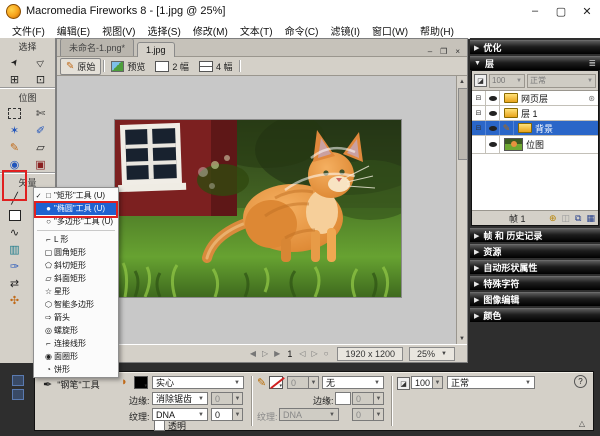 Image resolution: width=600 pixels, height=436 pixels. What do you see at coordinates (41, 130) in the screenshot?
I see `brush-tool-icon: ✐` at bounding box center [41, 130].